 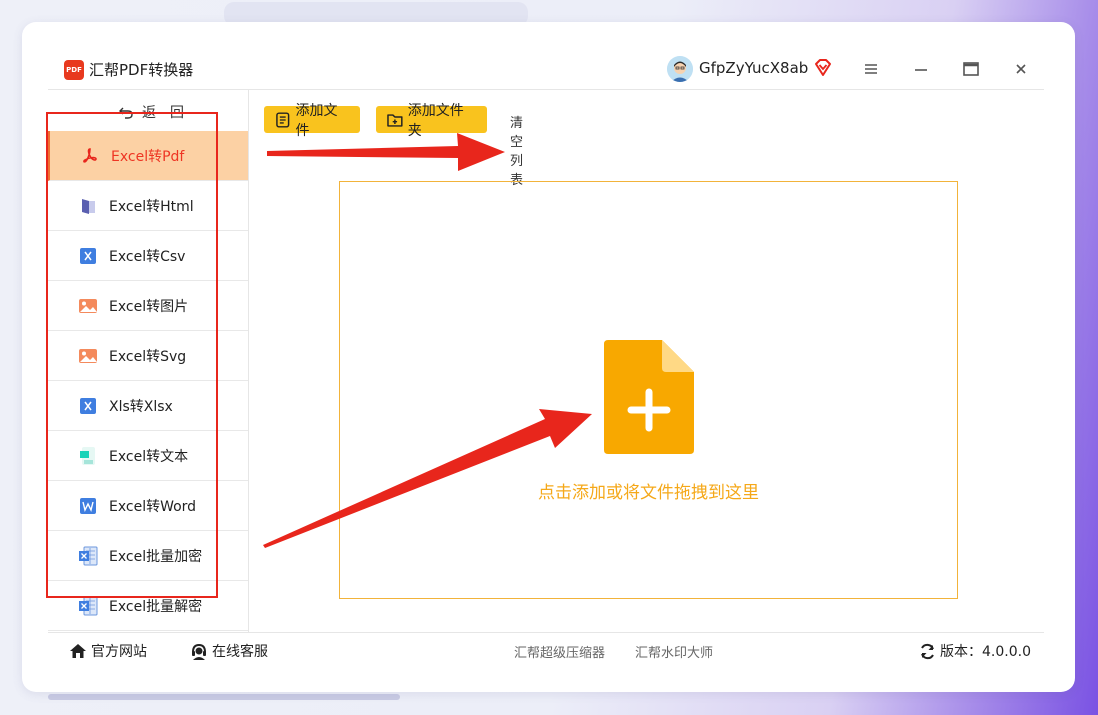 What do you see at coordinates (153, 506) in the screenshot?
I see `sidebar-item-label: Excel转Word` at bounding box center [153, 506].